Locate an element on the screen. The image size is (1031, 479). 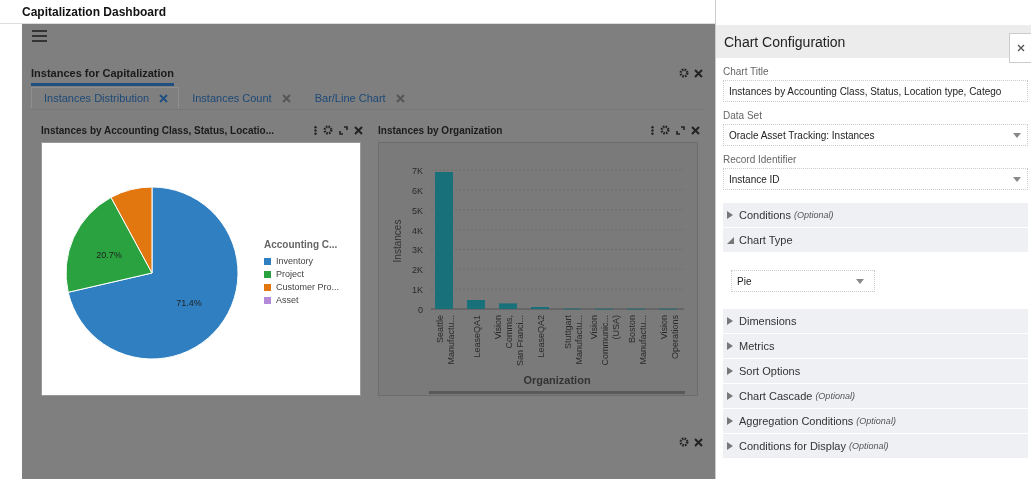
axis-label: Vision Communic... (USA) is located at coordinates (605, 340).